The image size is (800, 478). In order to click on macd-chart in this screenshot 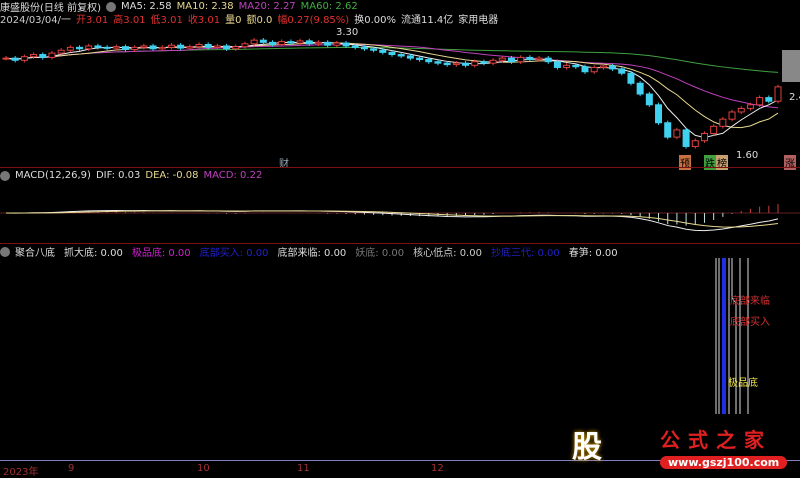, I will do `click(400, 215)`.